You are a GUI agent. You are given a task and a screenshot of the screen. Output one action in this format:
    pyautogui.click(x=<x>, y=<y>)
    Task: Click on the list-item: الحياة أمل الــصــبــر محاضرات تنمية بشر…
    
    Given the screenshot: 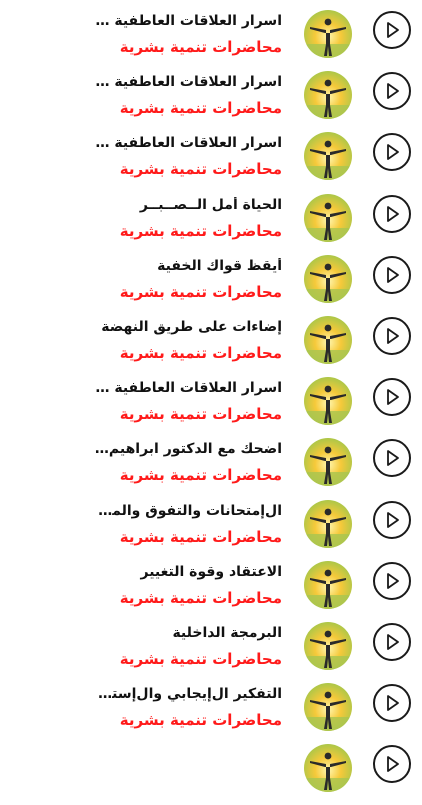 What is the action you would take?
    pyautogui.click(x=211, y=224)
    